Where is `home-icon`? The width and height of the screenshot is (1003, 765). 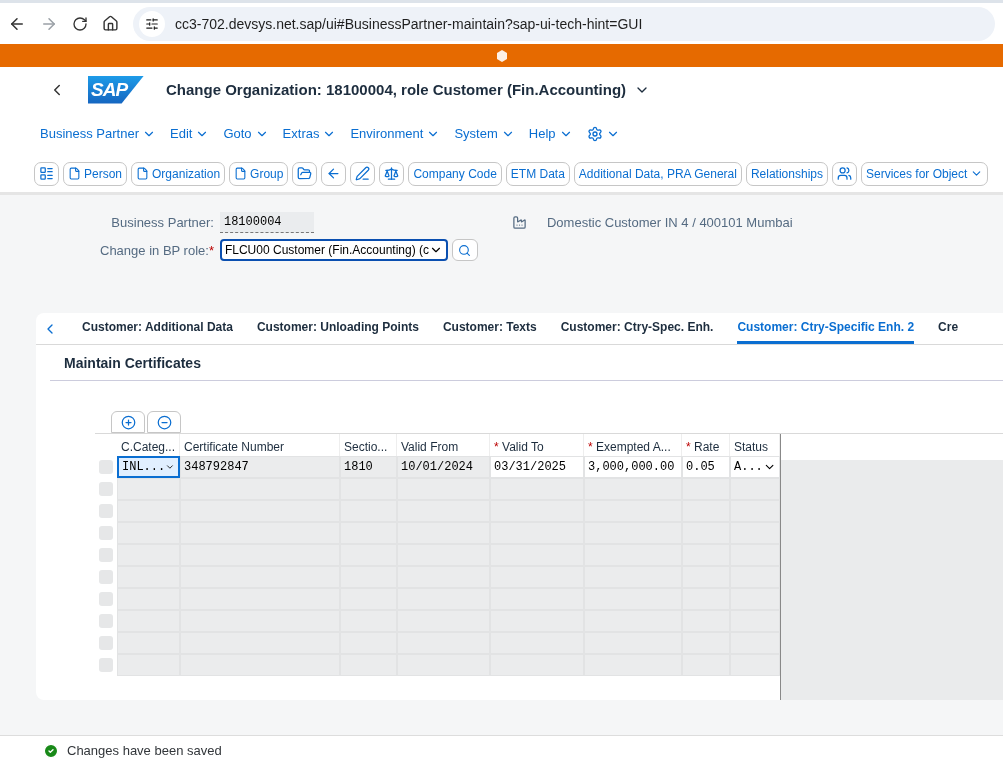 home-icon is located at coordinates (110, 23).